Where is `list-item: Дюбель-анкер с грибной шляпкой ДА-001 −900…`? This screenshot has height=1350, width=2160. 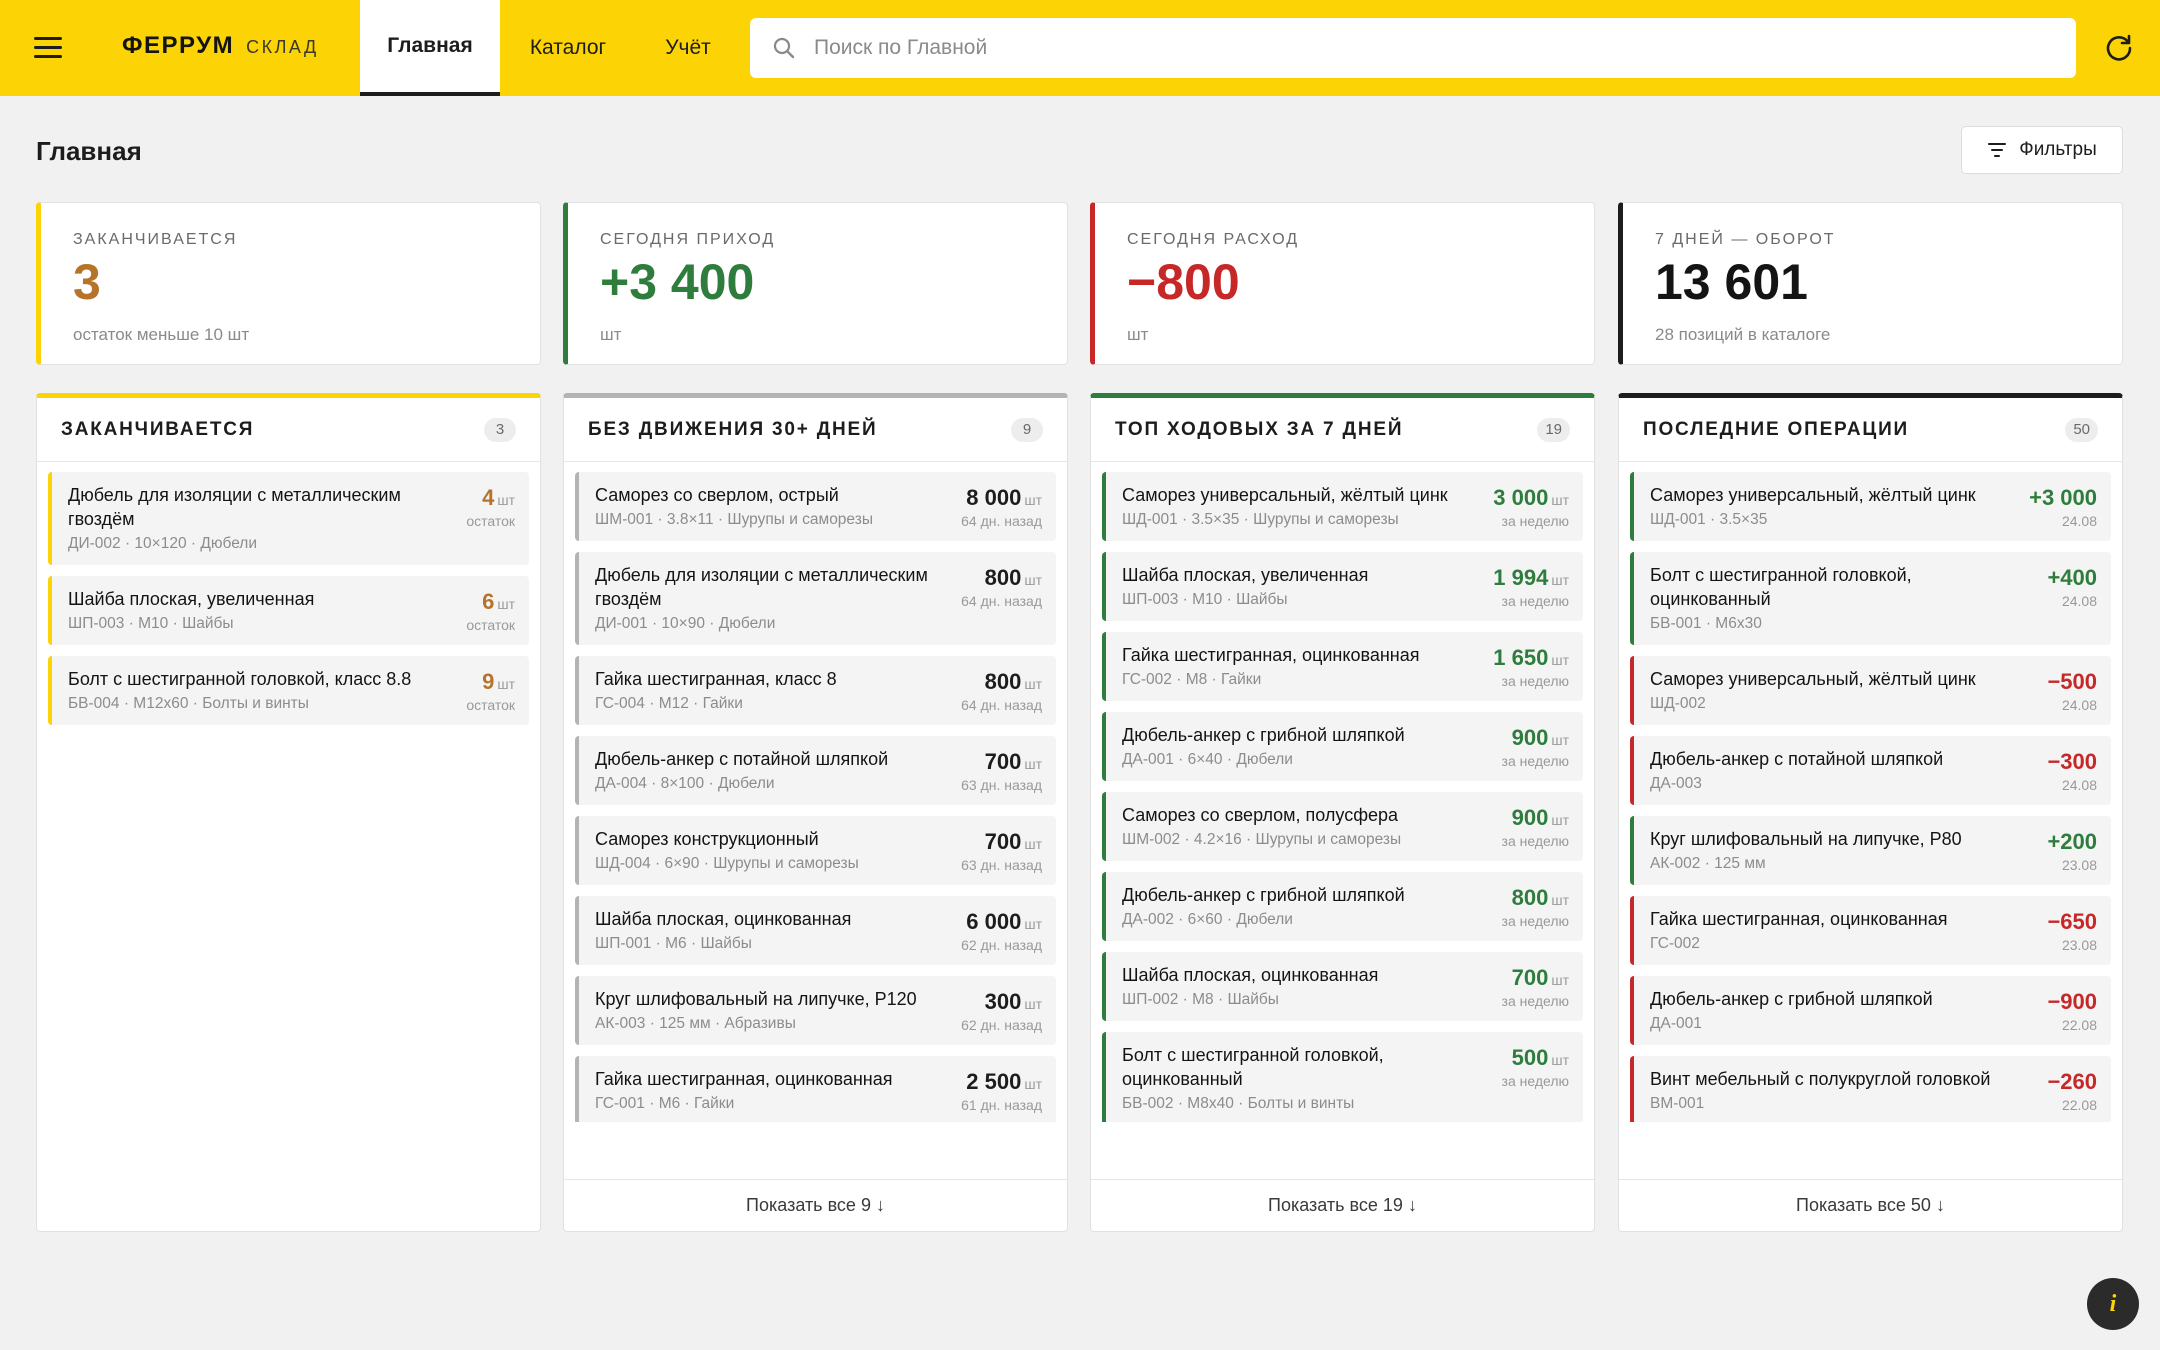
list-item: Дюбель-анкер с грибной шляпкой ДА-001 −900… is located at coordinates (1870, 1010).